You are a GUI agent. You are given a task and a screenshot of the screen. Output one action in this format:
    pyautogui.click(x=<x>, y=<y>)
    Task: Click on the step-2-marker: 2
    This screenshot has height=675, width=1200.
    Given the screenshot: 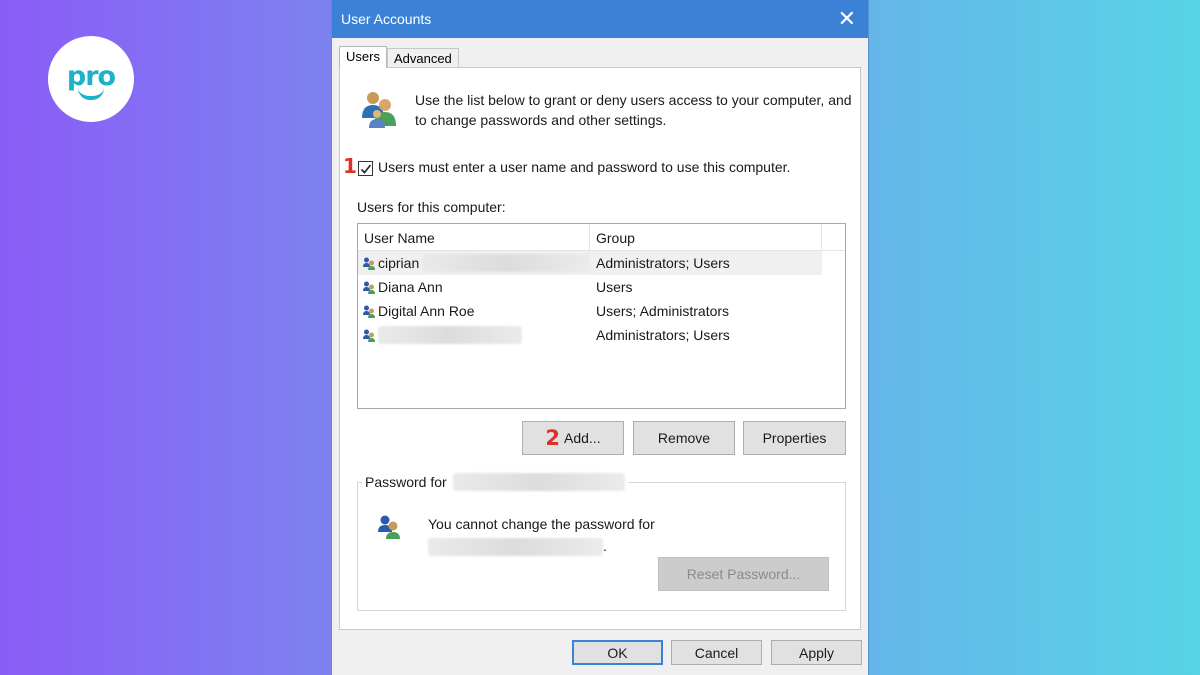 What is the action you would take?
    pyautogui.click(x=553, y=438)
    